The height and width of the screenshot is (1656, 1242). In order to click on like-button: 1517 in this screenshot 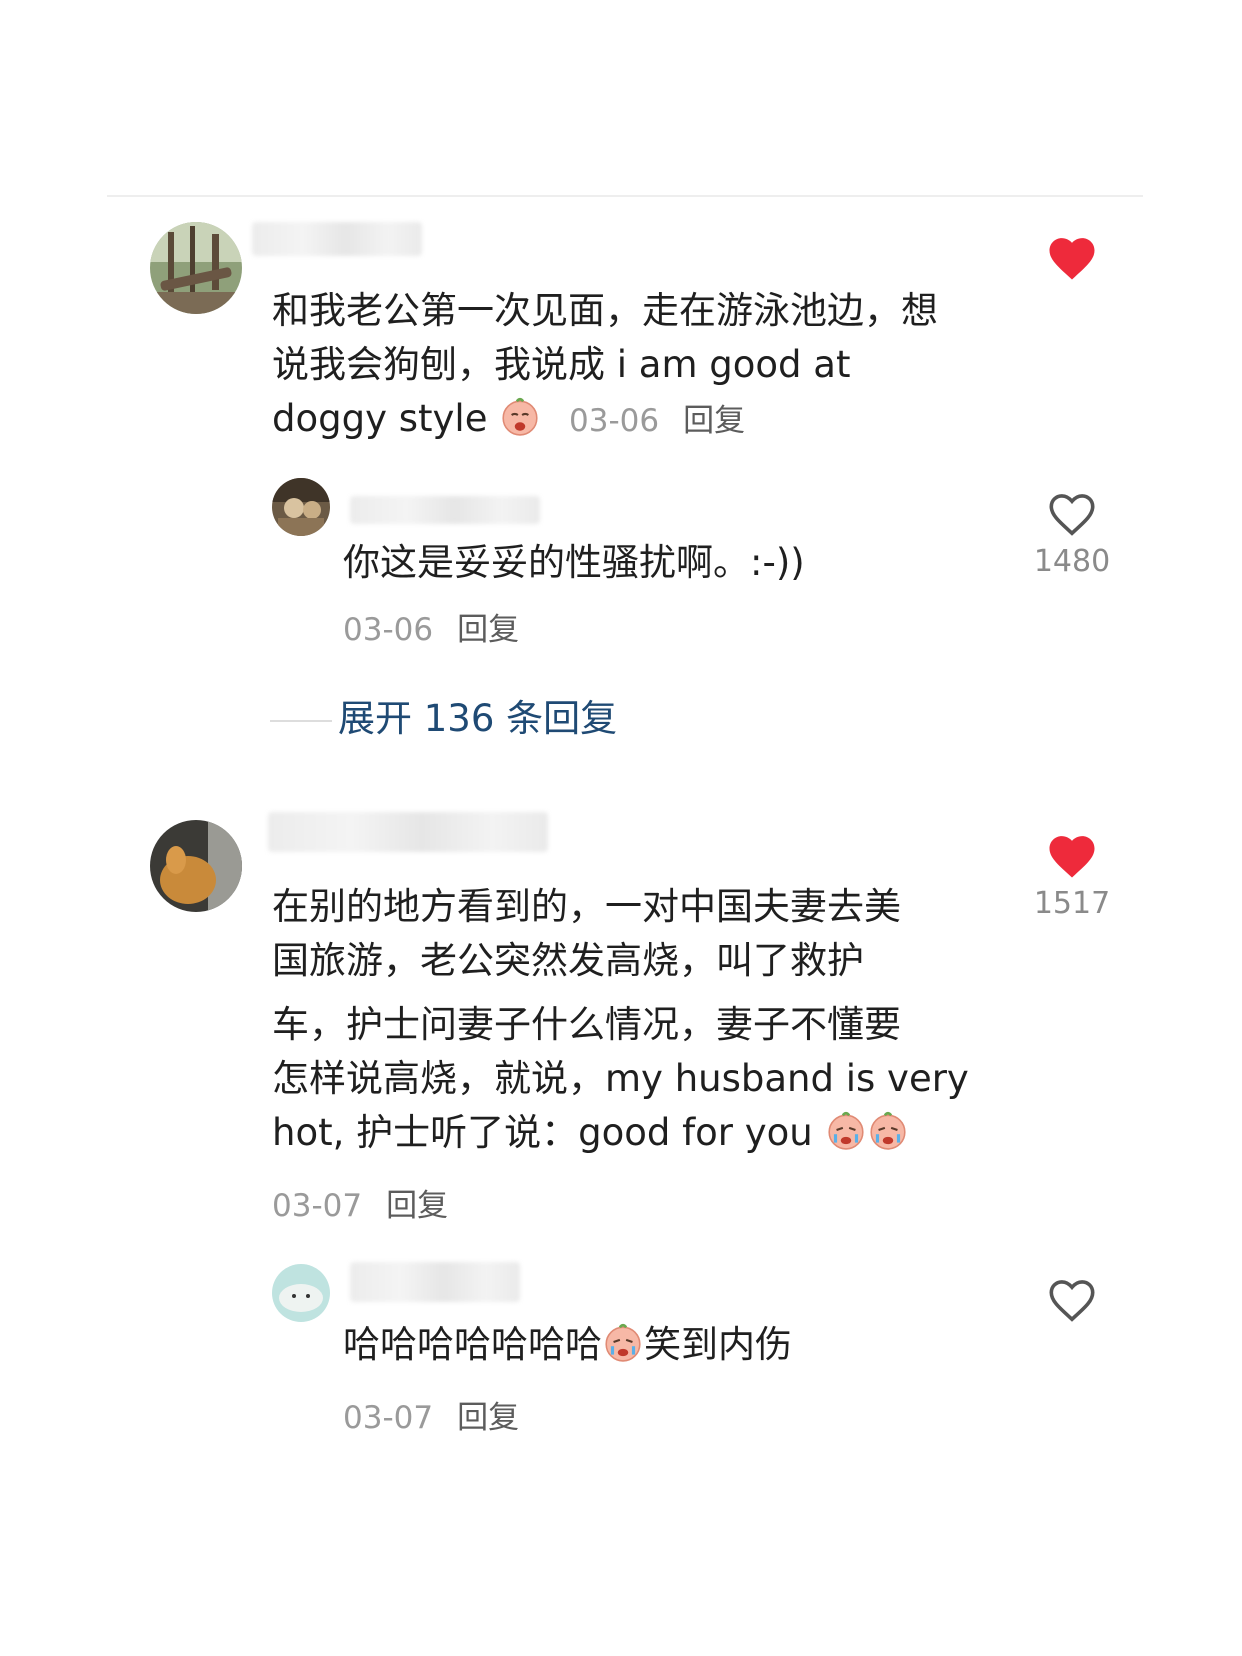, I will do `click(1072, 875)`.